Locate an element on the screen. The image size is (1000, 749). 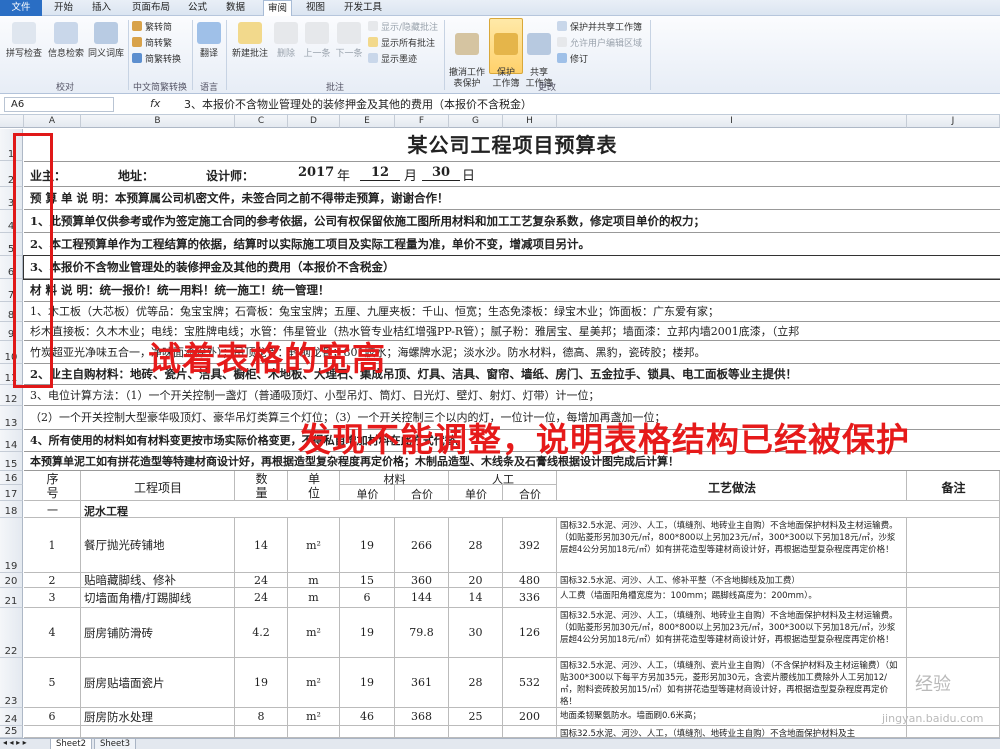
protect-share-button: 保护并共享工作簿 is located at coordinates (599, 28).